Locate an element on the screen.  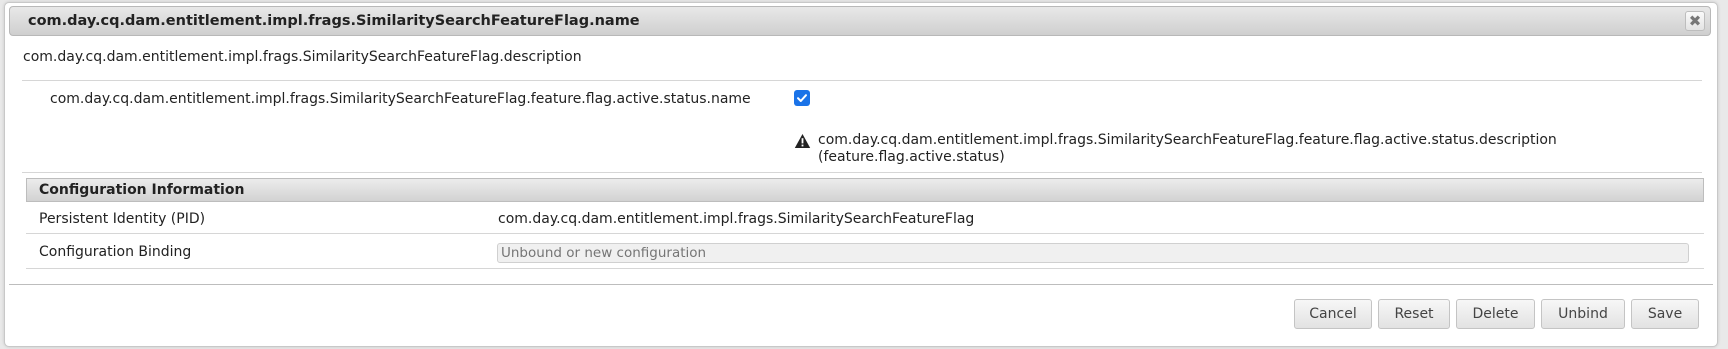
configuration-info-header: Configuration Information is located at coordinates (865, 190).